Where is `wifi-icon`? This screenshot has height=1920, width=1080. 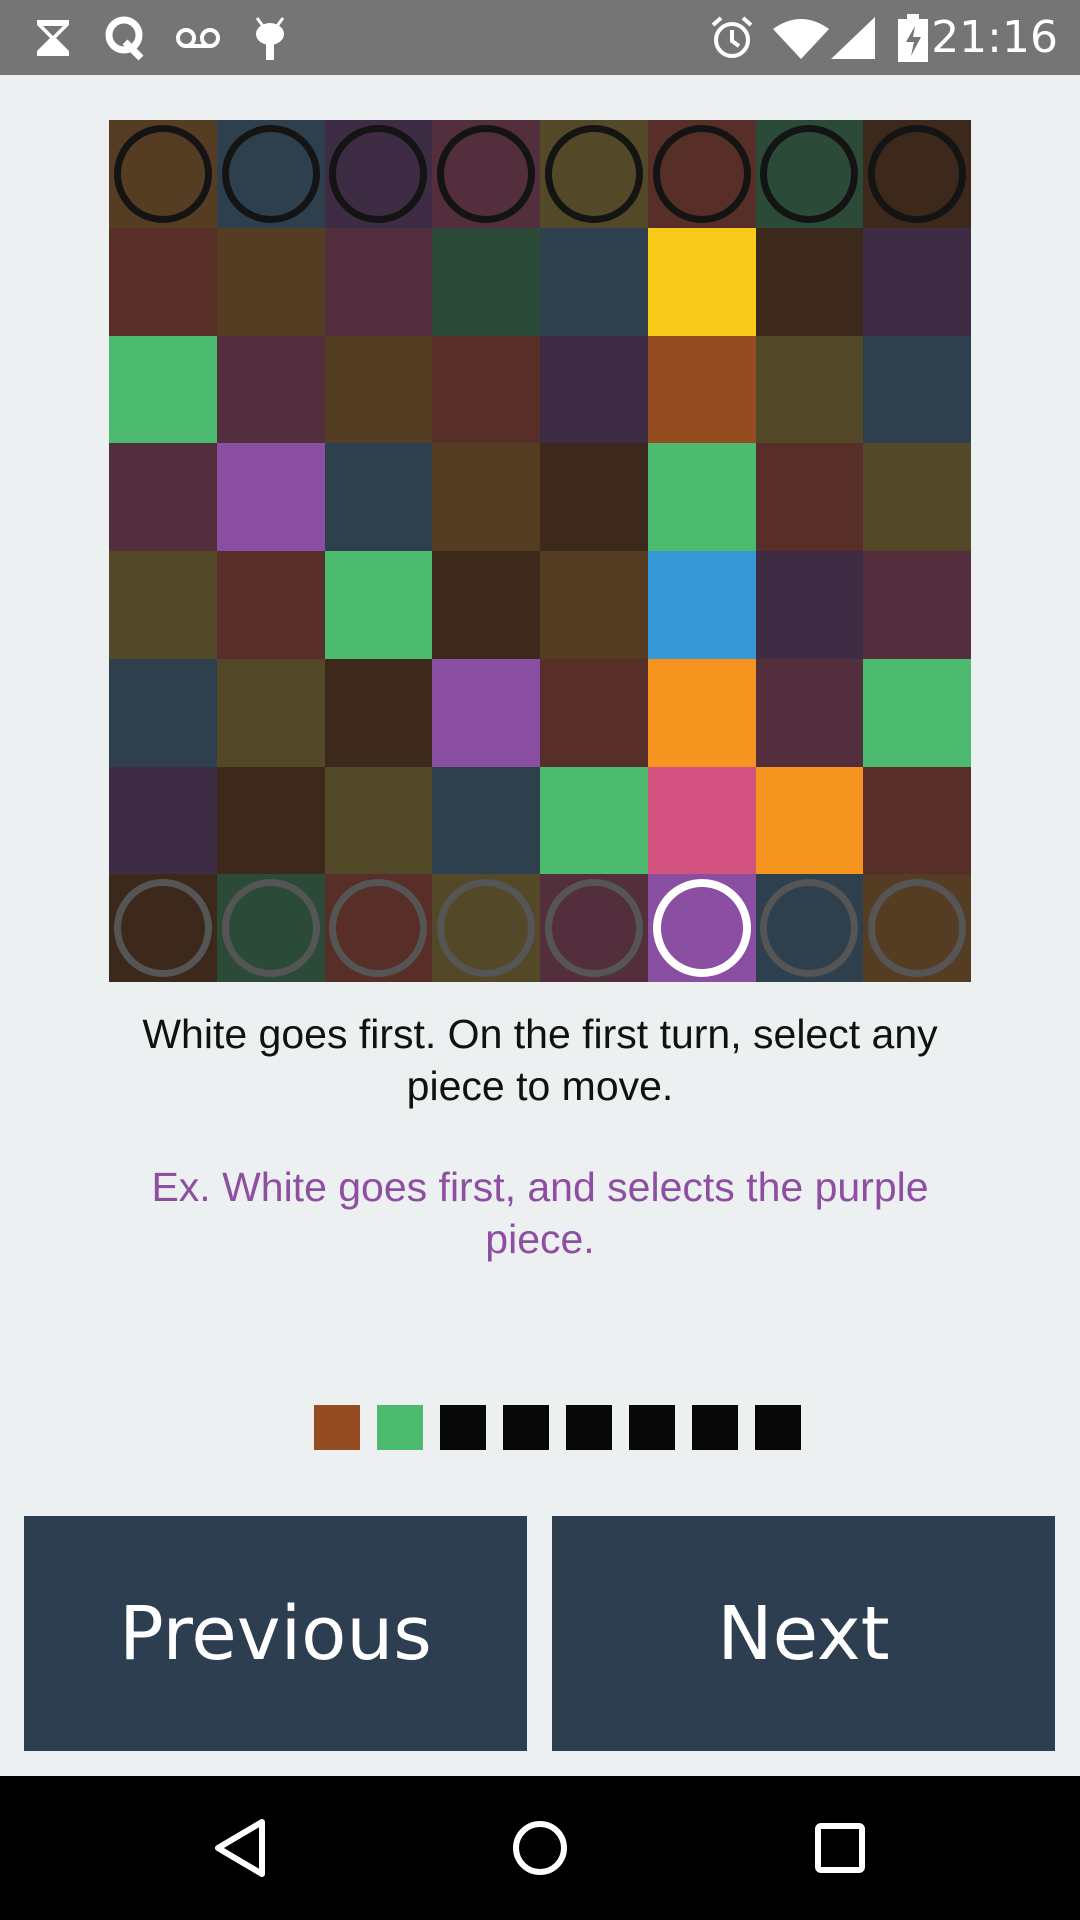
wifi-icon is located at coordinates (801, 37).